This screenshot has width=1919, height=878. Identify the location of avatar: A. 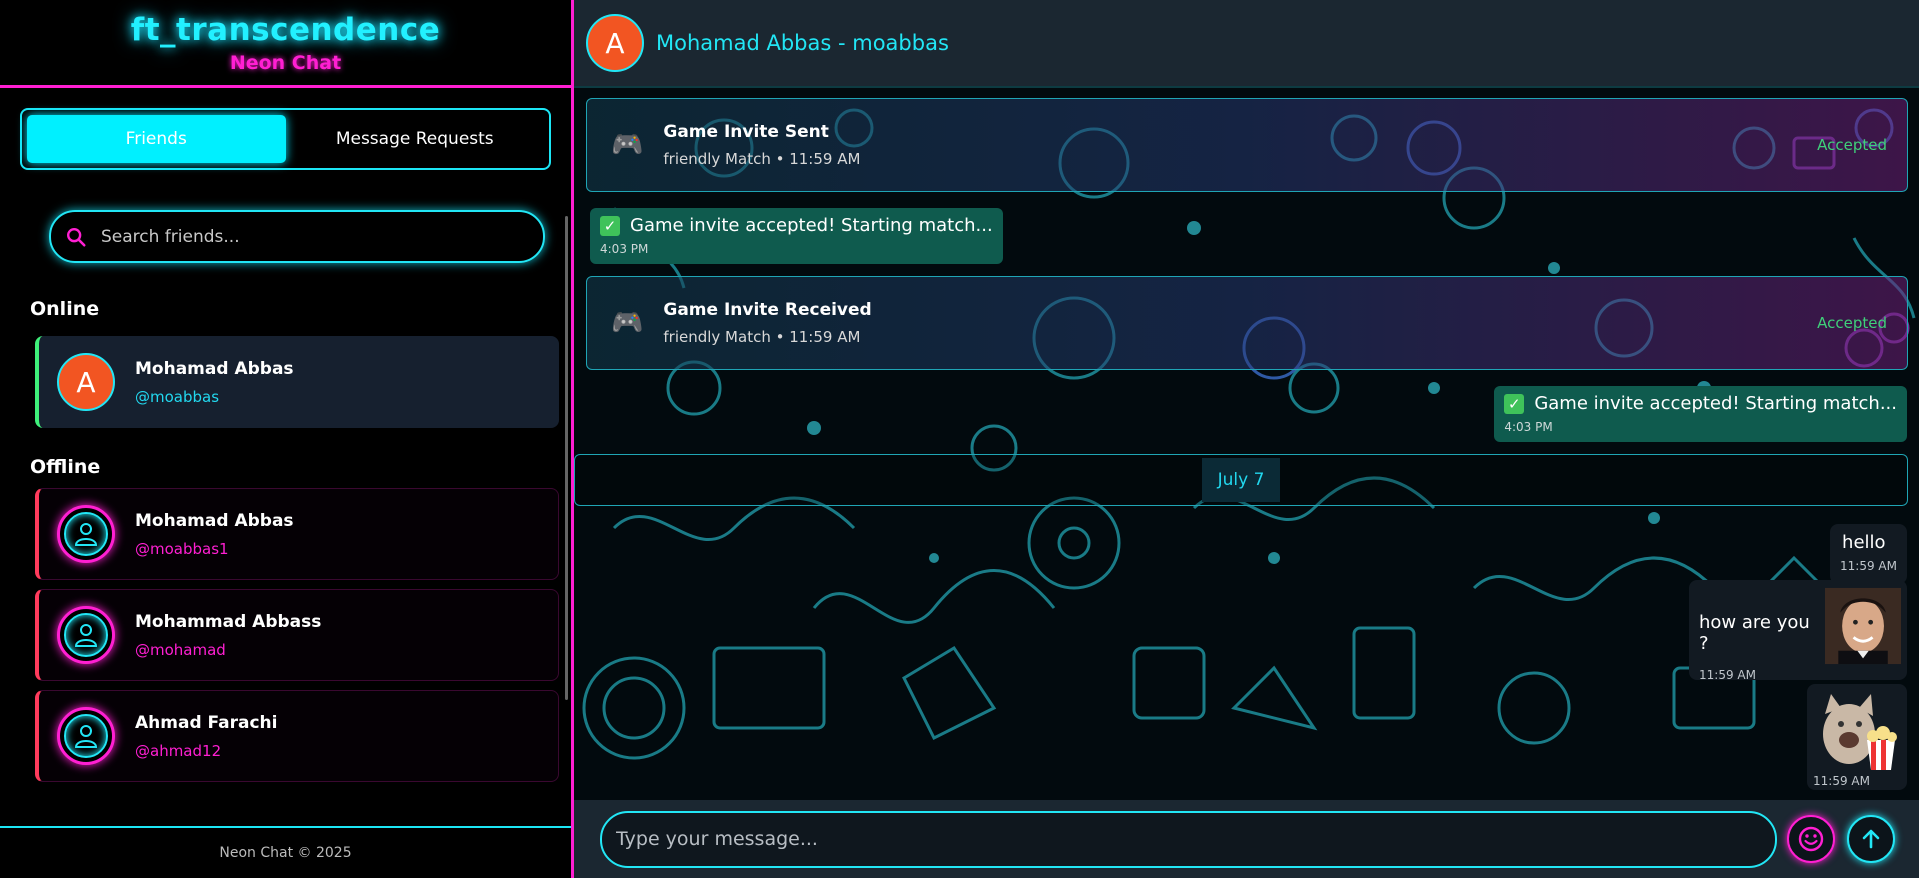
(86, 382).